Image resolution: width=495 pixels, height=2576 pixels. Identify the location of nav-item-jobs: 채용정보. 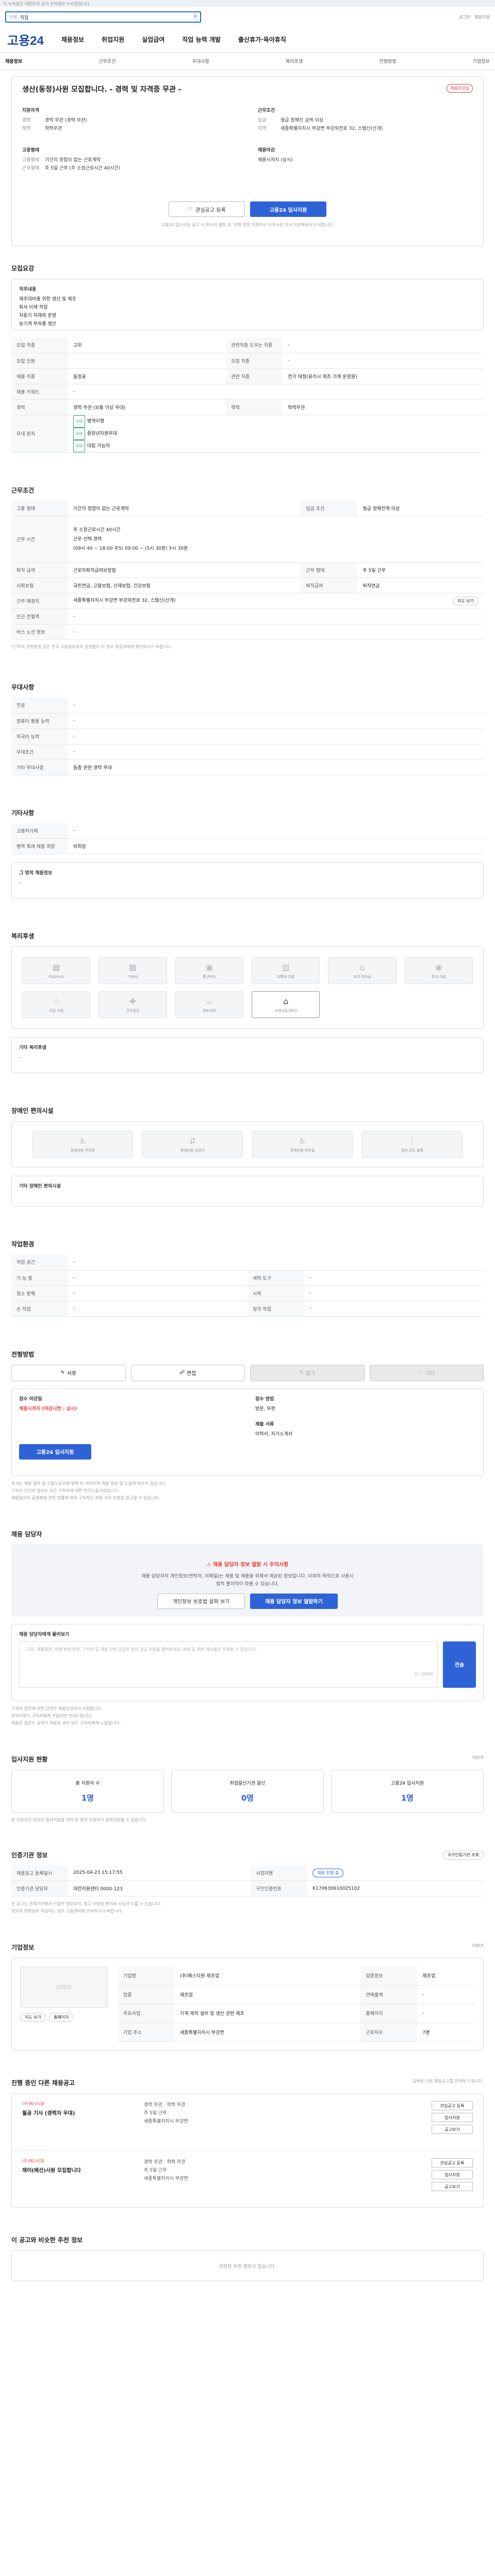
(73, 39).